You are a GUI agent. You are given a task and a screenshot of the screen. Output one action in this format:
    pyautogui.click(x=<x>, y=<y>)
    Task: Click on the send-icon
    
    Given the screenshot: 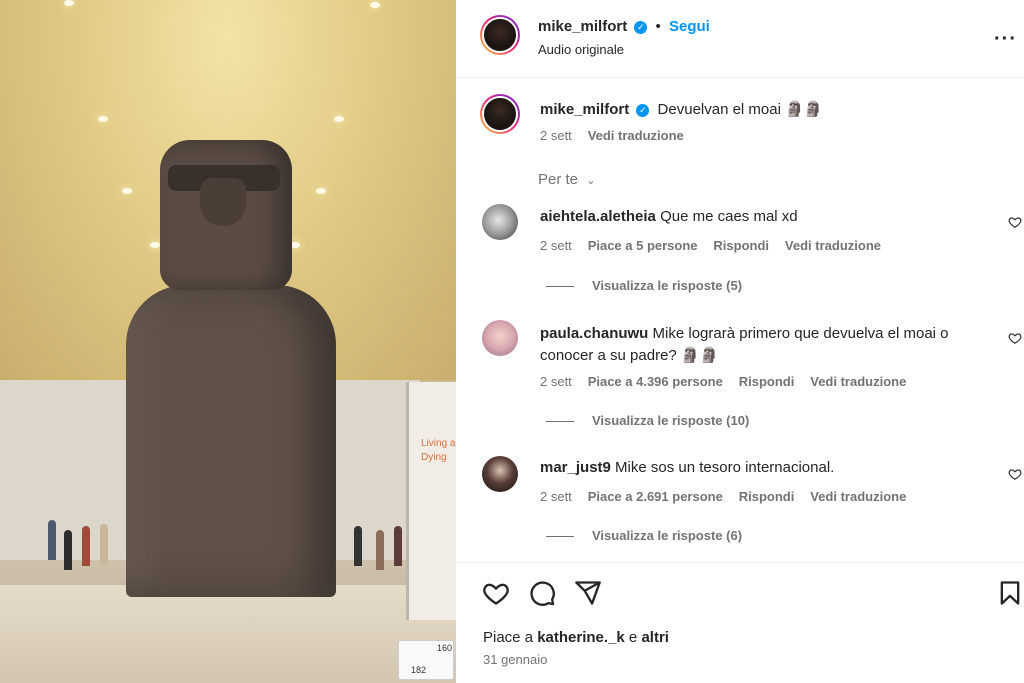 What is the action you would take?
    pyautogui.click(x=588, y=593)
    